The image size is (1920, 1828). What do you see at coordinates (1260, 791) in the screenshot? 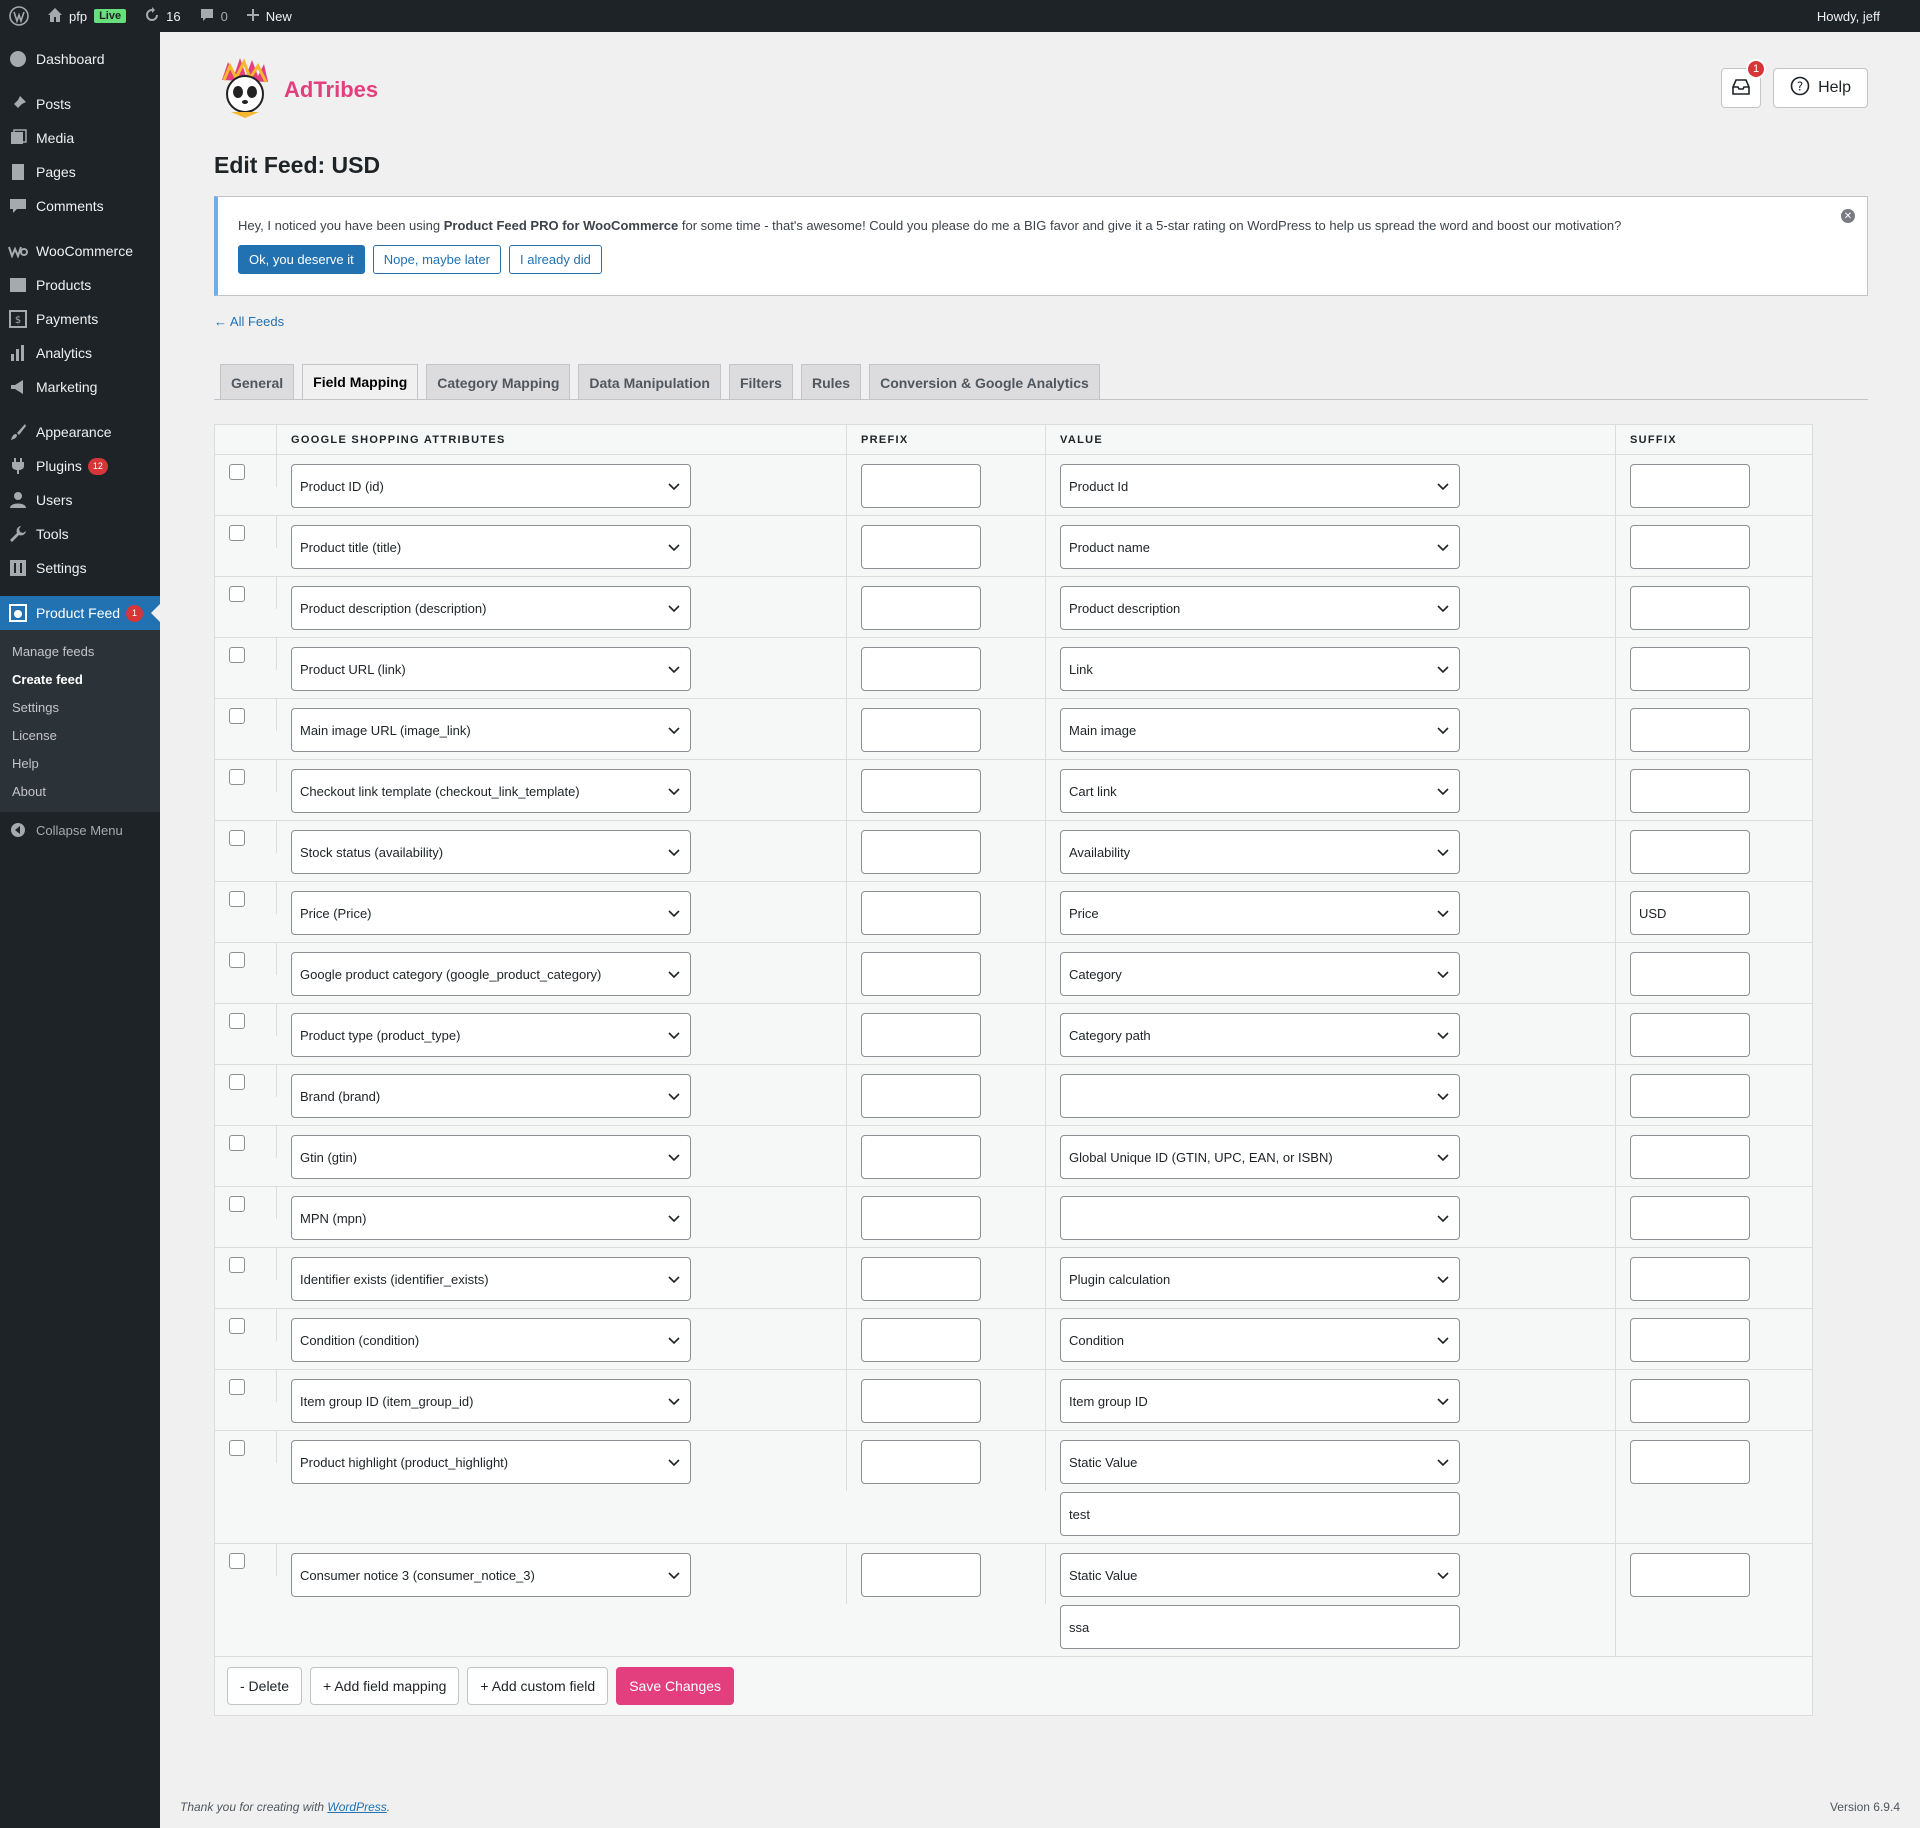
I see `value-select: Cart link` at bounding box center [1260, 791].